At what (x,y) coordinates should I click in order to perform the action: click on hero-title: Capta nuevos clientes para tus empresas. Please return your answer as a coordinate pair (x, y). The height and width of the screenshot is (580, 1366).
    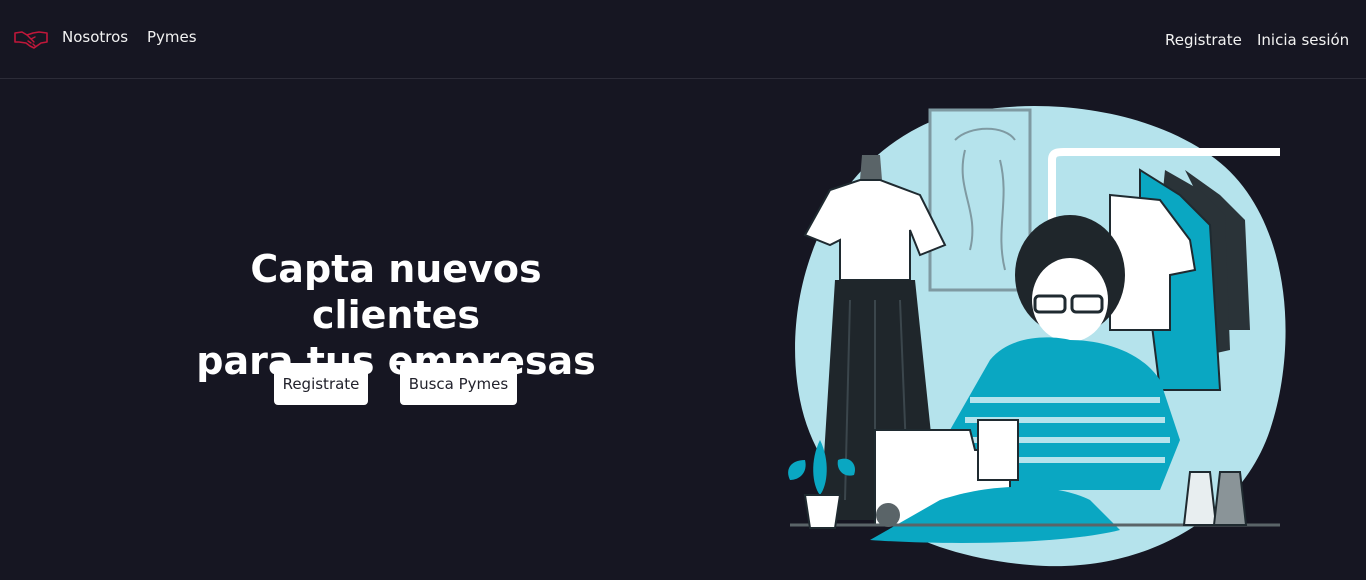
    Looking at the image, I should click on (396, 315).